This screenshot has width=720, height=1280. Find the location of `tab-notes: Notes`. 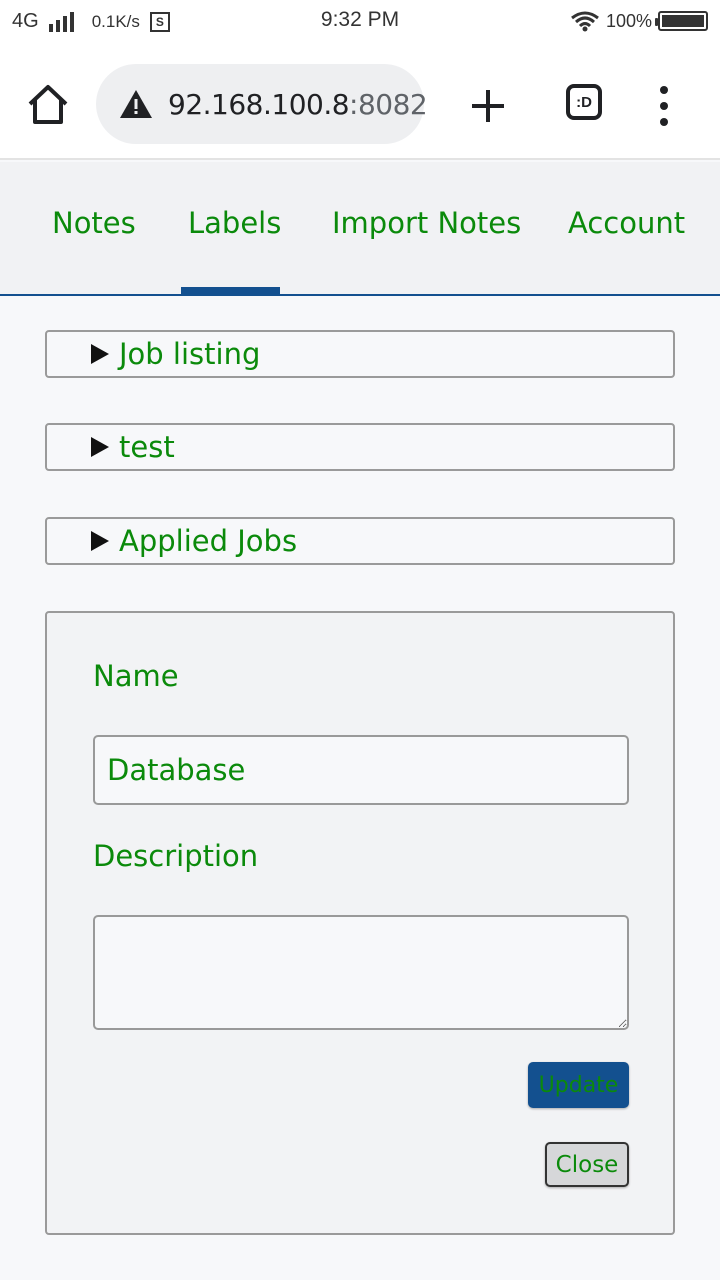

tab-notes: Notes is located at coordinates (94, 223).